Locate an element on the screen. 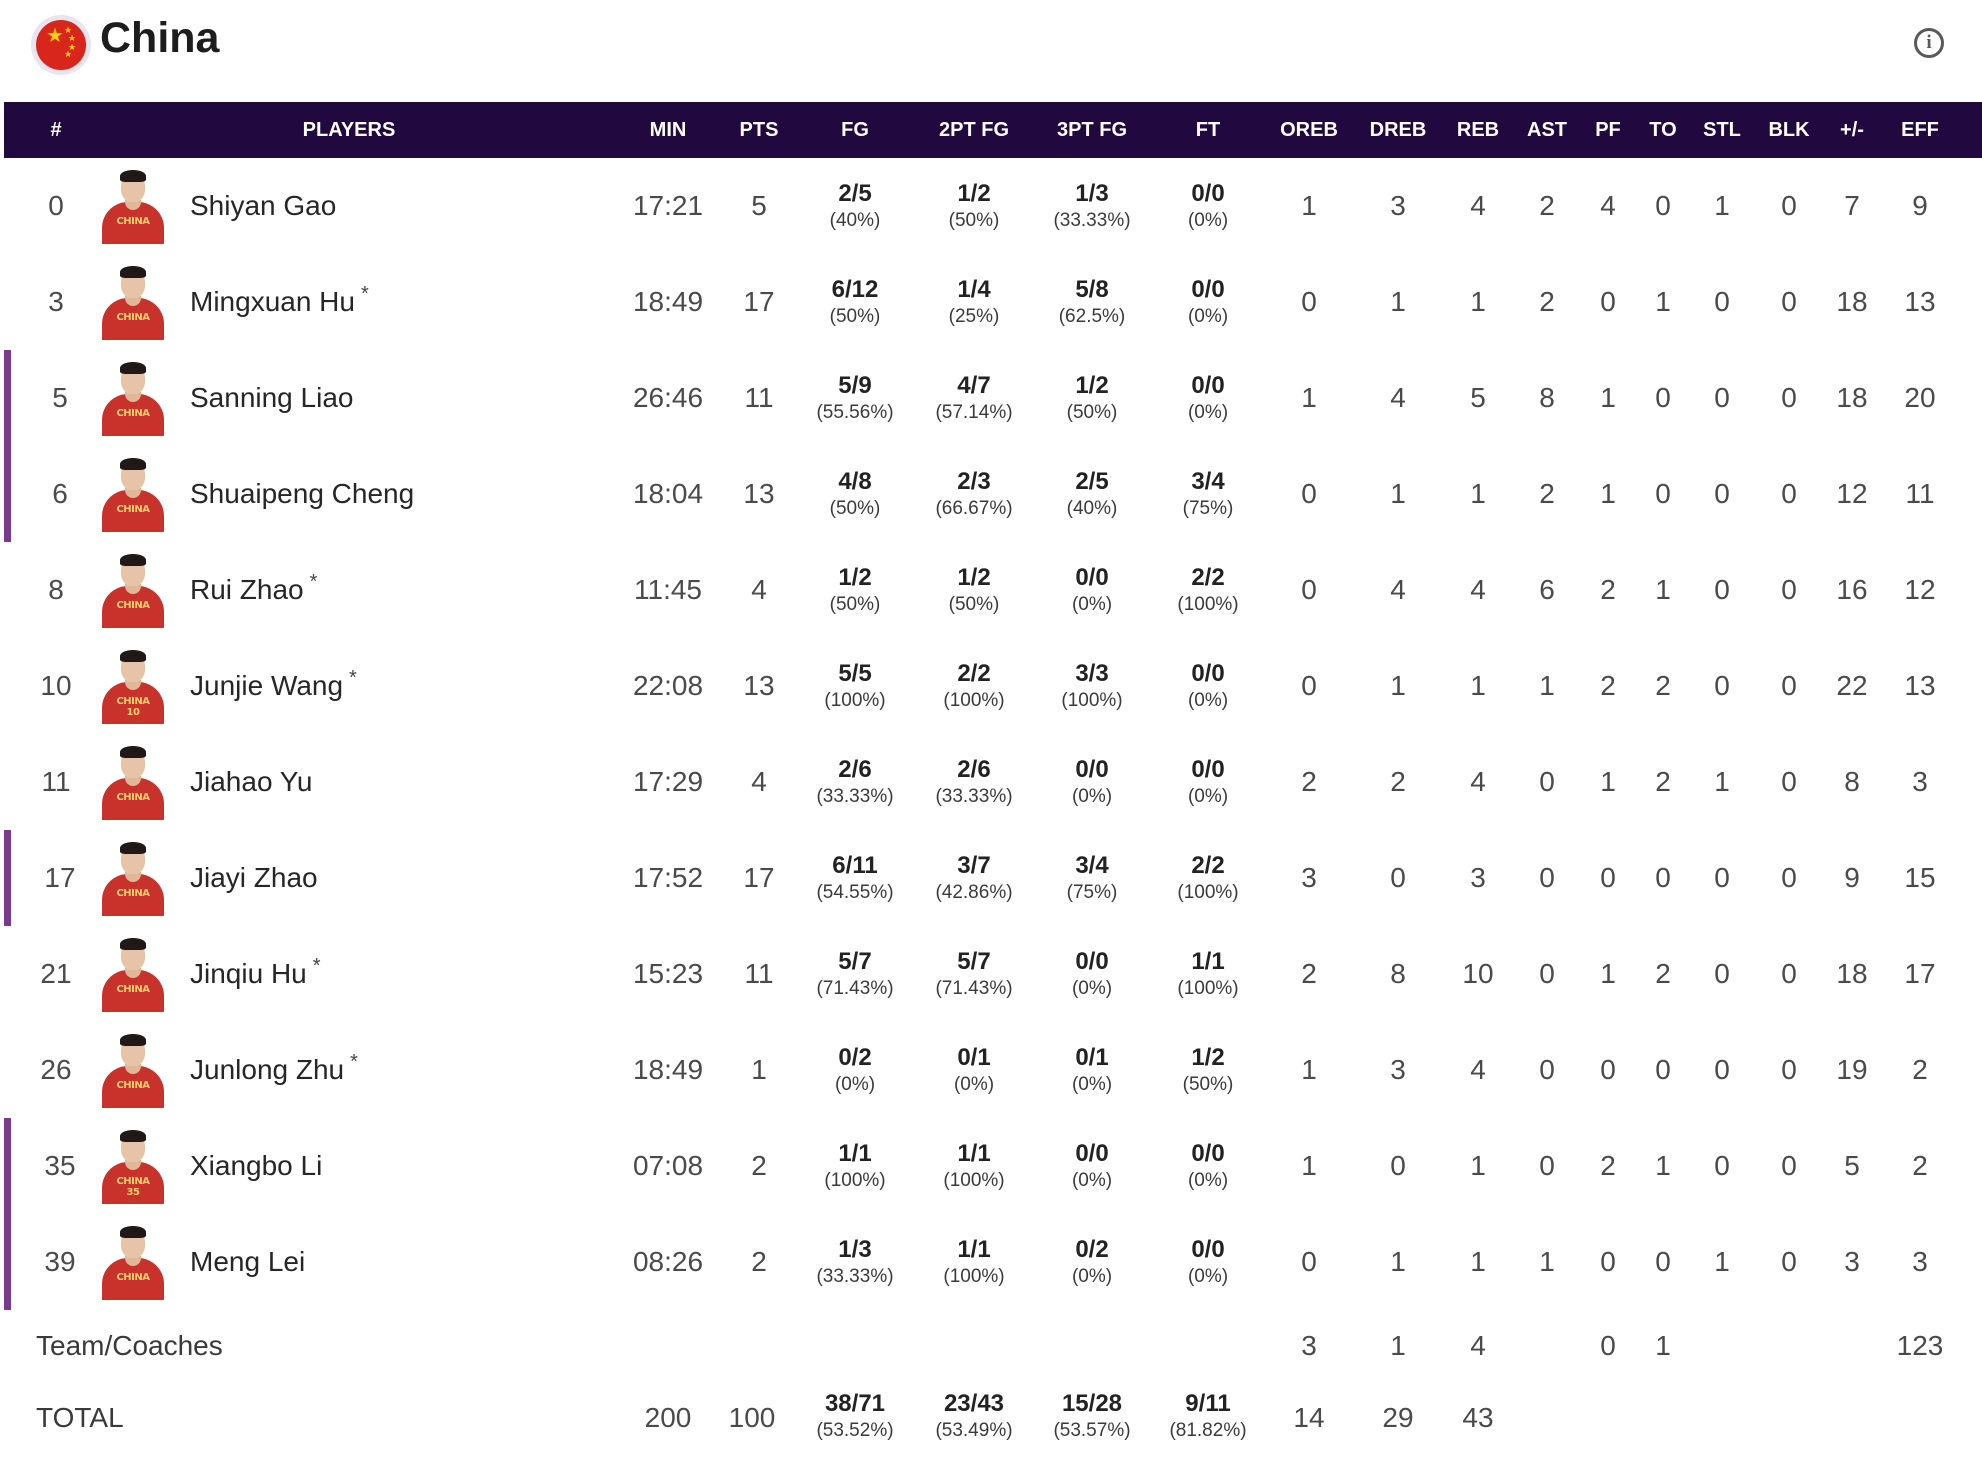  col-dreb-header: DREB is located at coordinates (1398, 130).